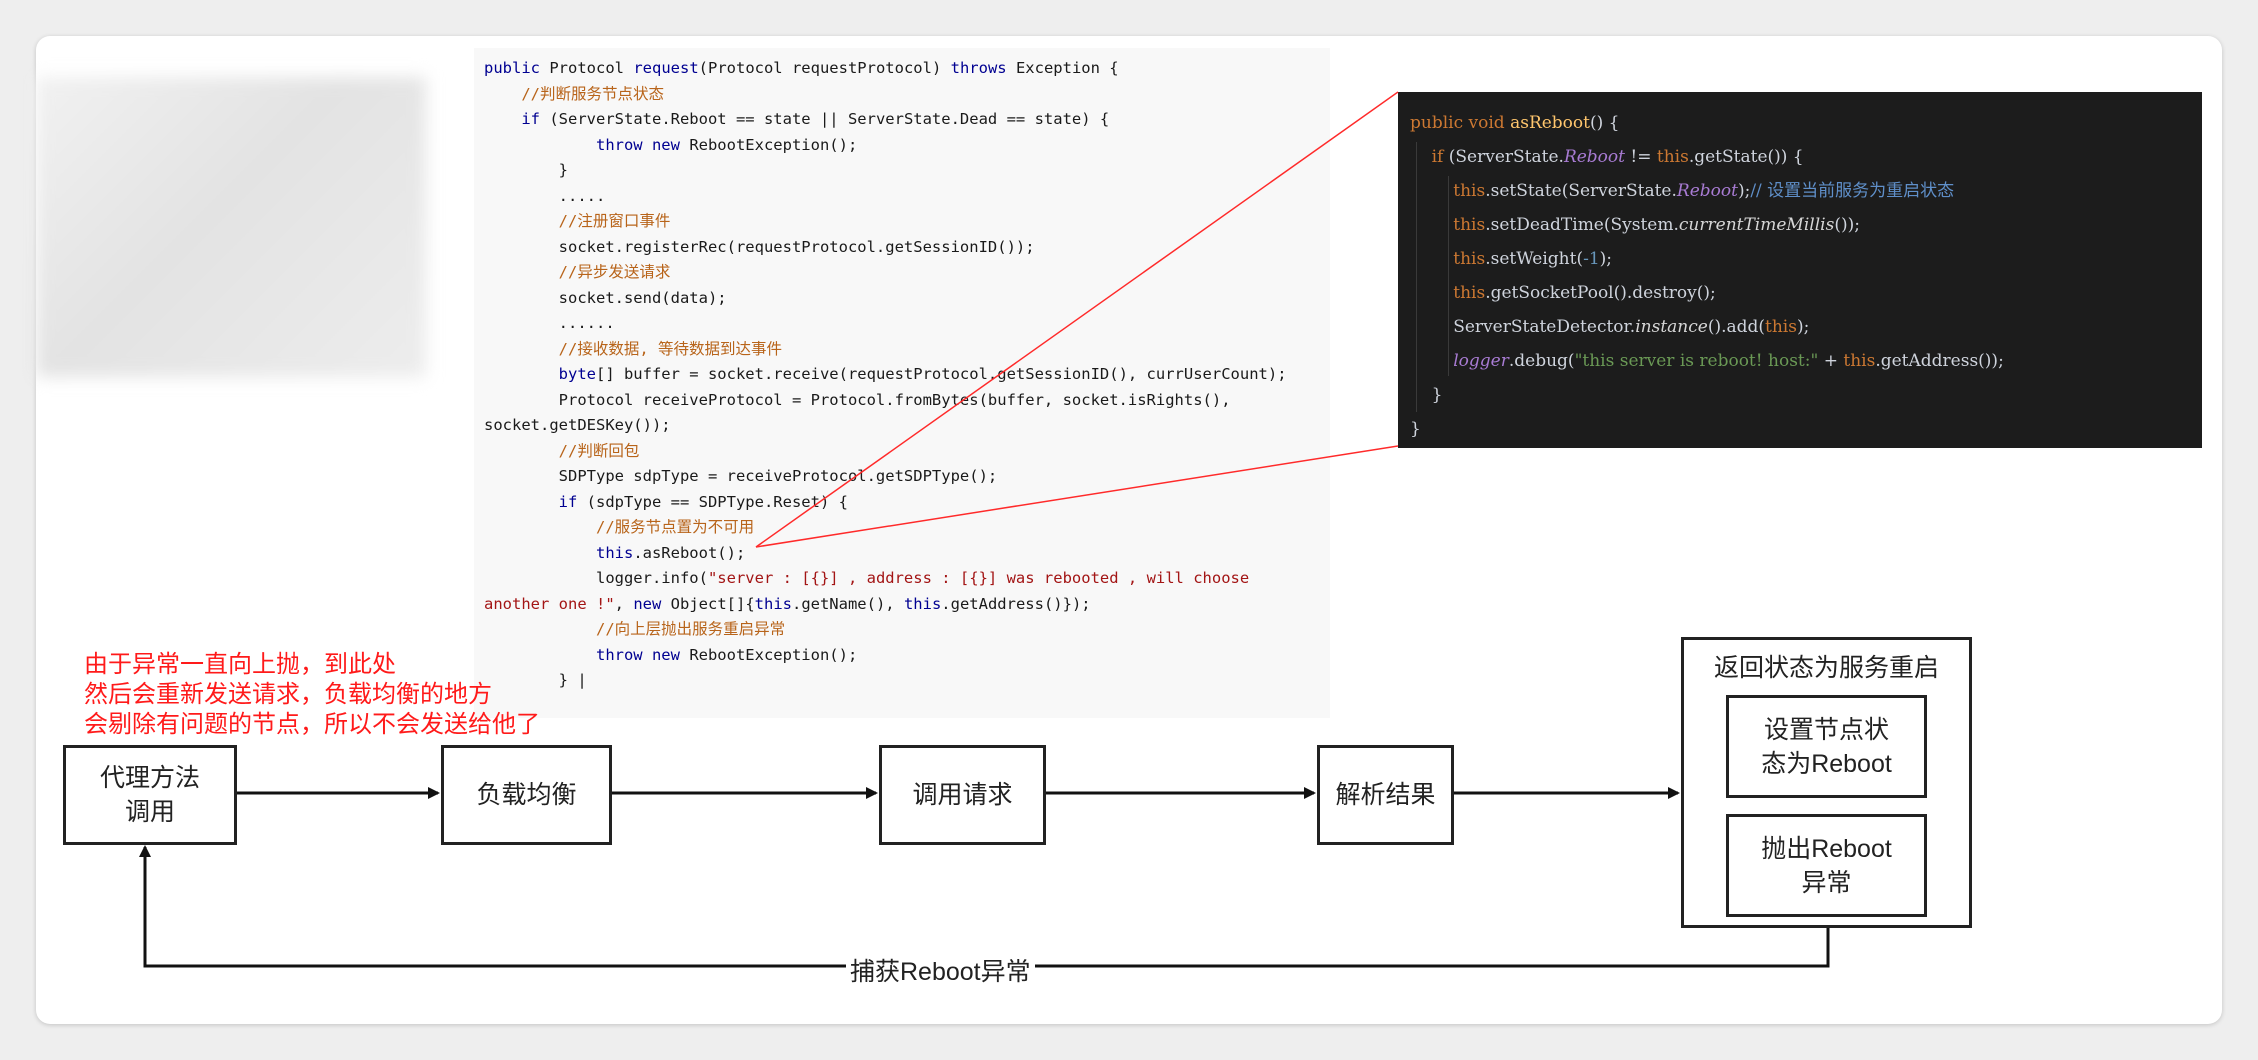  Describe the element at coordinates (1826, 882) in the screenshot. I see `box-label: 异常` at that location.